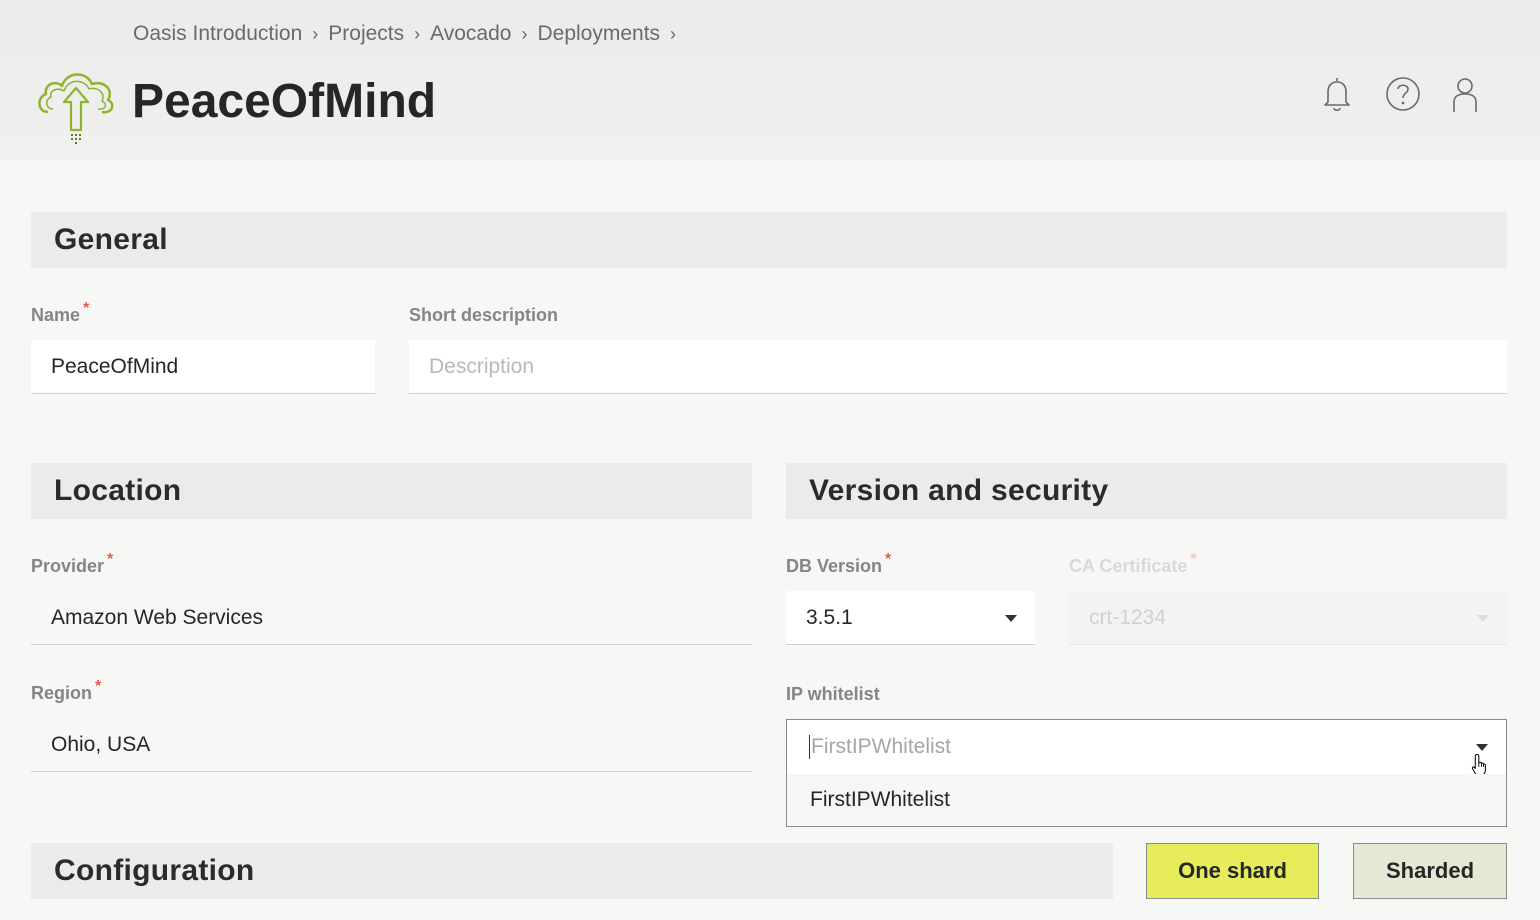 The width and height of the screenshot is (1540, 920). What do you see at coordinates (1146, 491) in the screenshot?
I see `version-security-section-header: Version and security` at bounding box center [1146, 491].